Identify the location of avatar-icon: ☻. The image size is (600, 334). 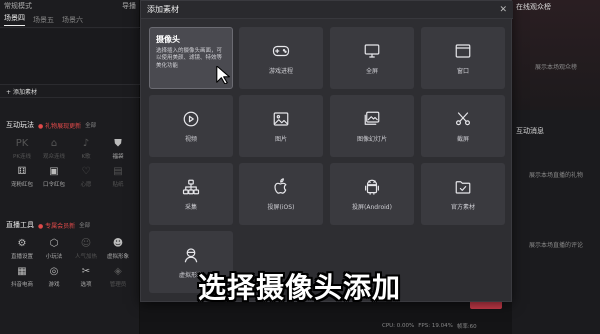
(118, 243).